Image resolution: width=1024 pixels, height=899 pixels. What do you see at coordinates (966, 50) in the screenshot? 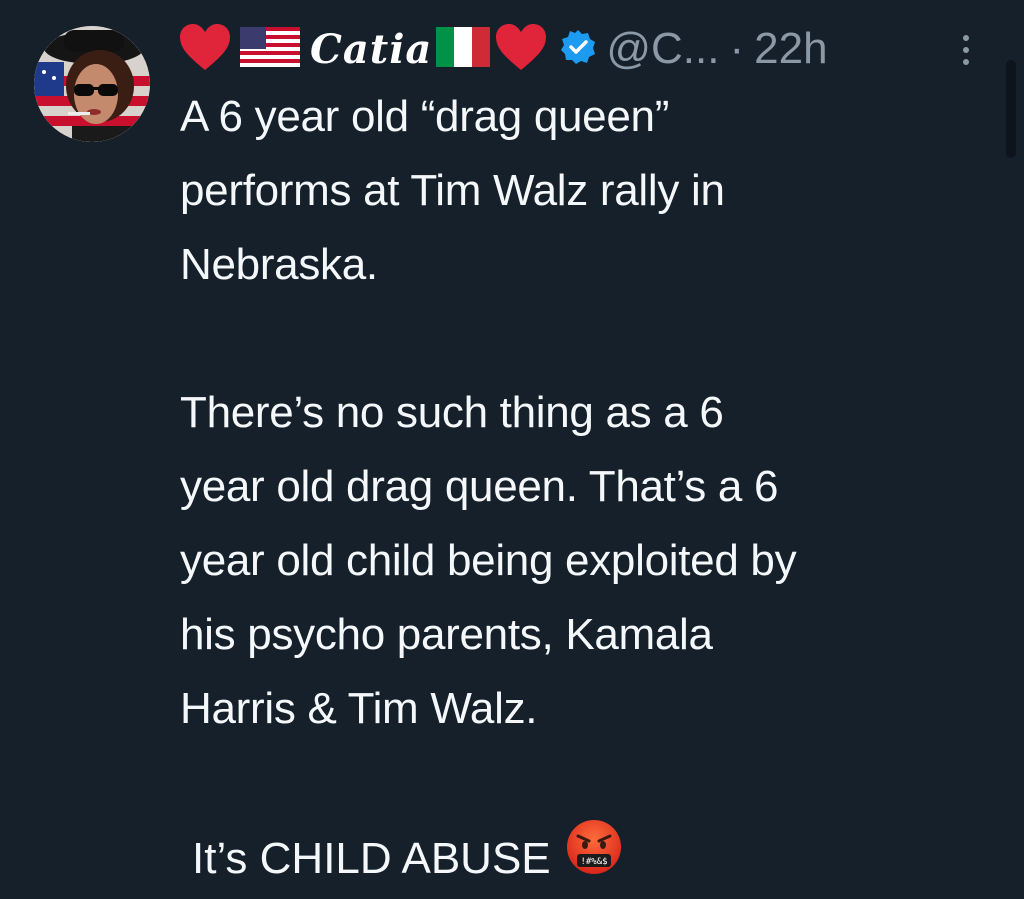
I see `more-options-icon` at bounding box center [966, 50].